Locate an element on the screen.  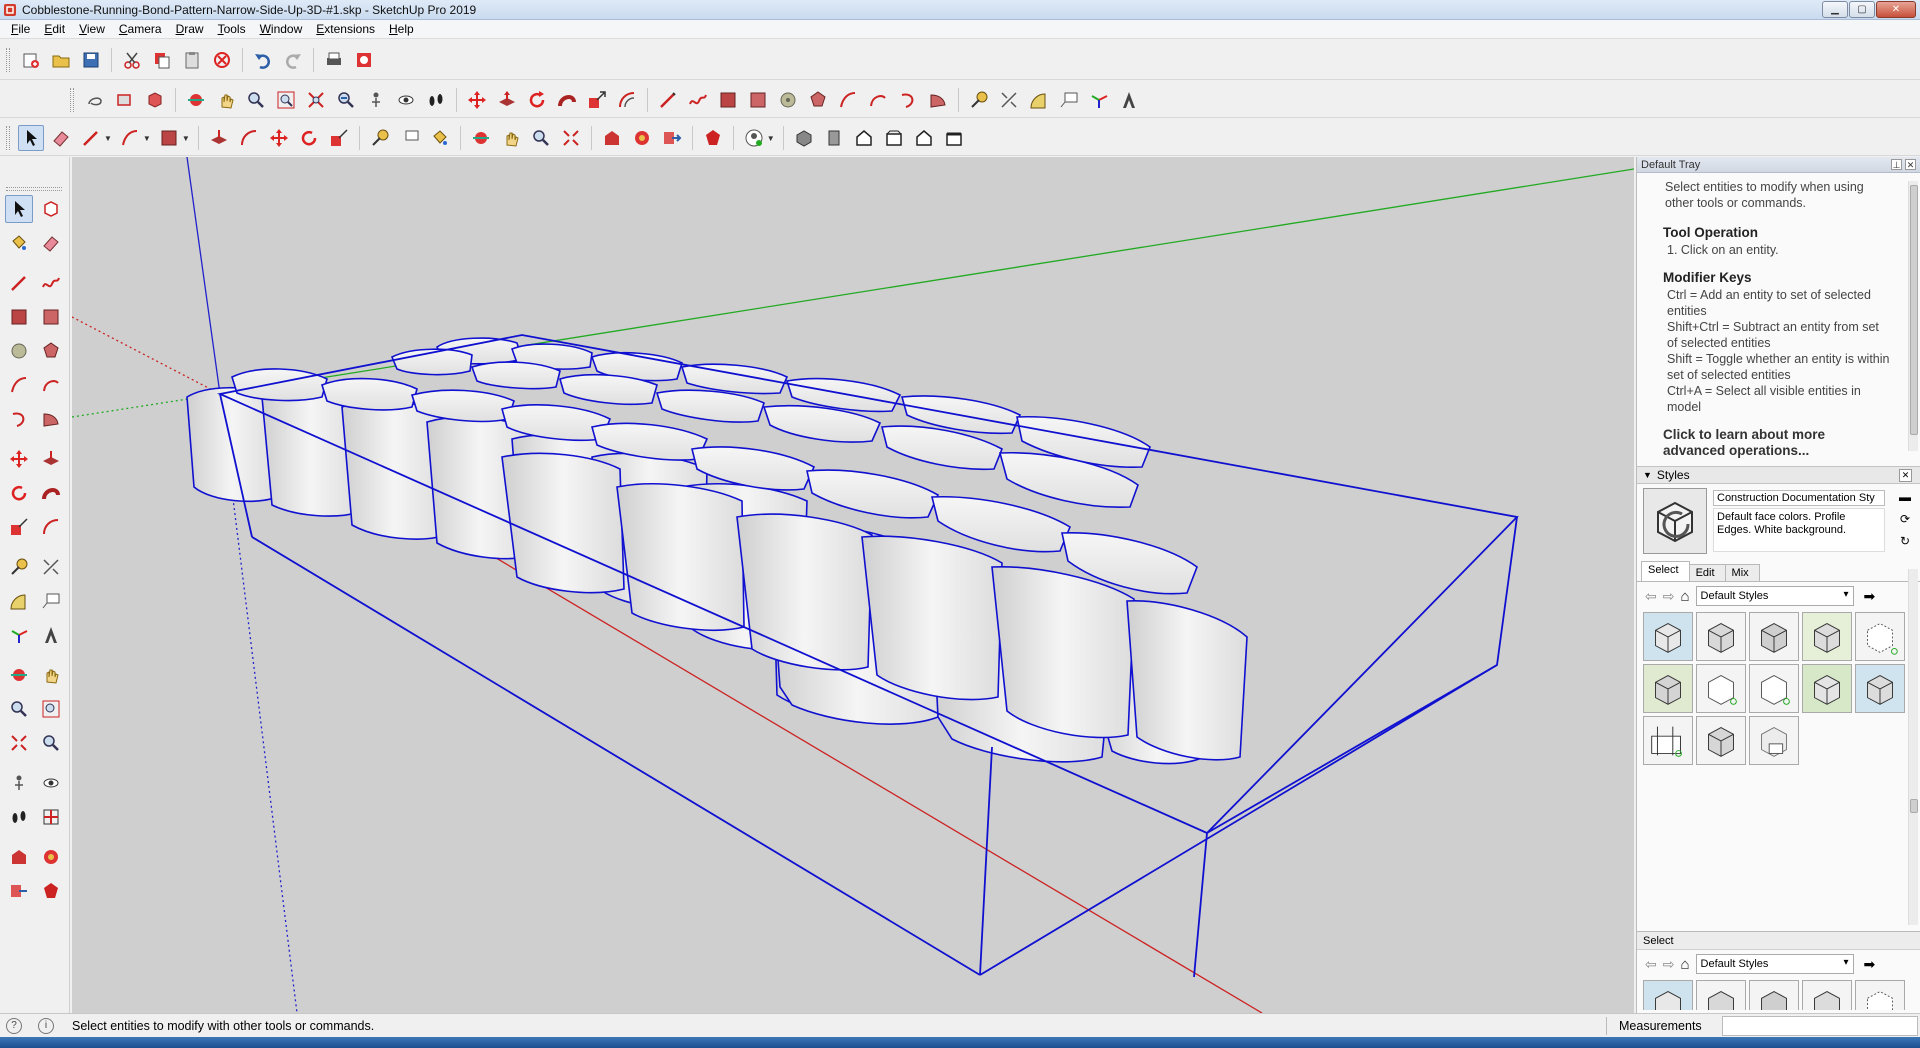
move-icon is located at coordinates (477, 100).